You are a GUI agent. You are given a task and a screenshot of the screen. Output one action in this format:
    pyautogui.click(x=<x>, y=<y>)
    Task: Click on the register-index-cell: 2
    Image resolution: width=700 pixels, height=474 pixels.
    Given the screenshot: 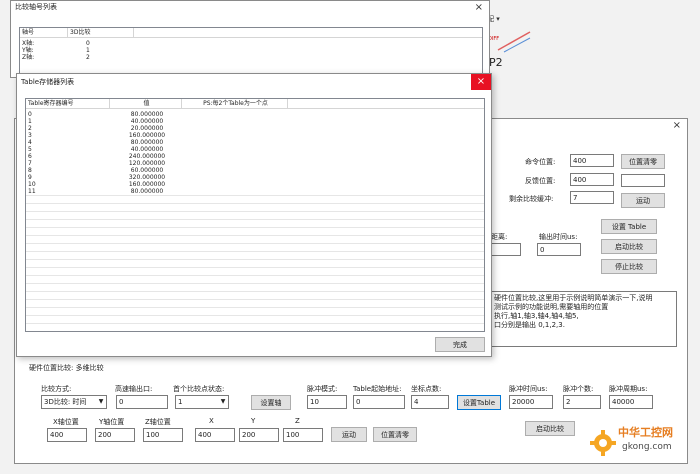 What is the action you would take?
    pyautogui.click(x=30, y=128)
    